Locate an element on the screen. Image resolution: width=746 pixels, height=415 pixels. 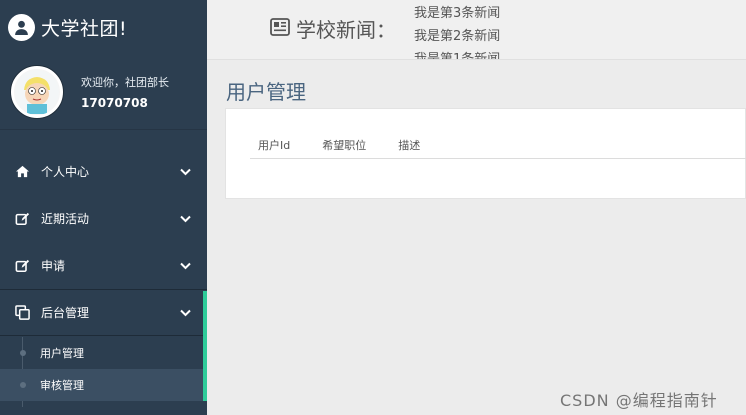
brand: 大学社团! is located at coordinates (103, 27).